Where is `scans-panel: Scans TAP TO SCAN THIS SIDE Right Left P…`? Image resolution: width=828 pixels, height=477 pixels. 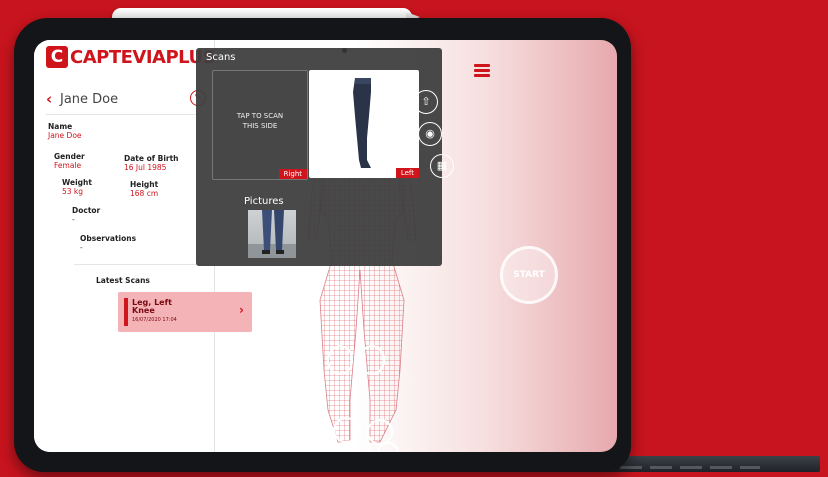
scans-panel: Scans TAP TO SCAN THIS SIDE Right Left P… is located at coordinates (319, 157).